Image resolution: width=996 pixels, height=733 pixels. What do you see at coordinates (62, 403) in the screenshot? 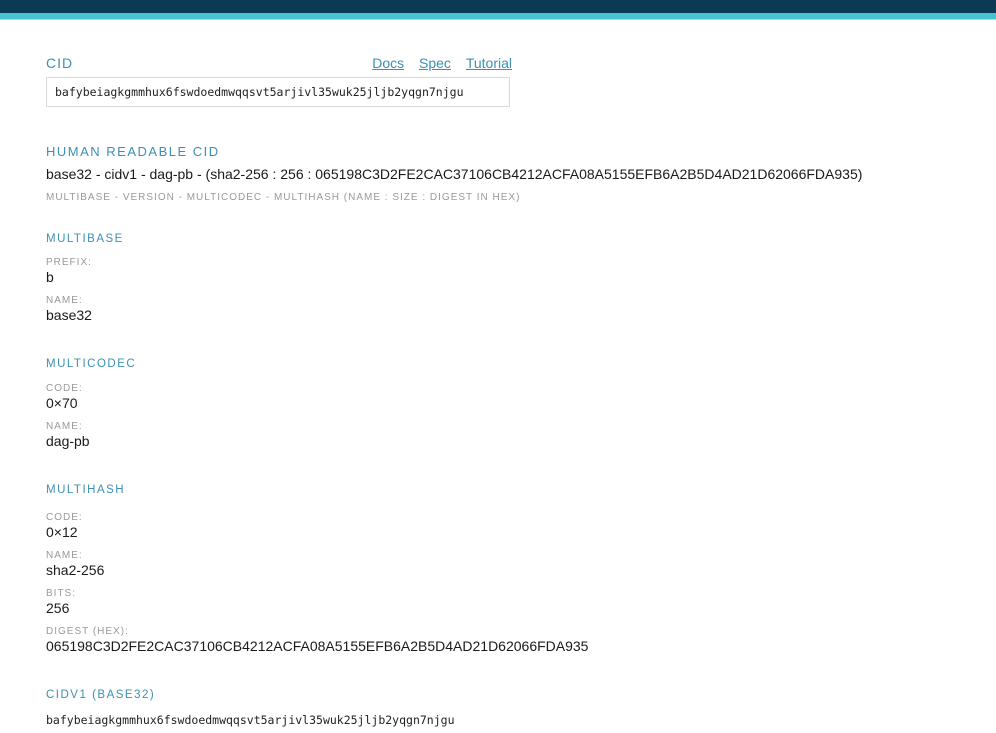
I see `multicodec-code-value: 0×70` at bounding box center [62, 403].